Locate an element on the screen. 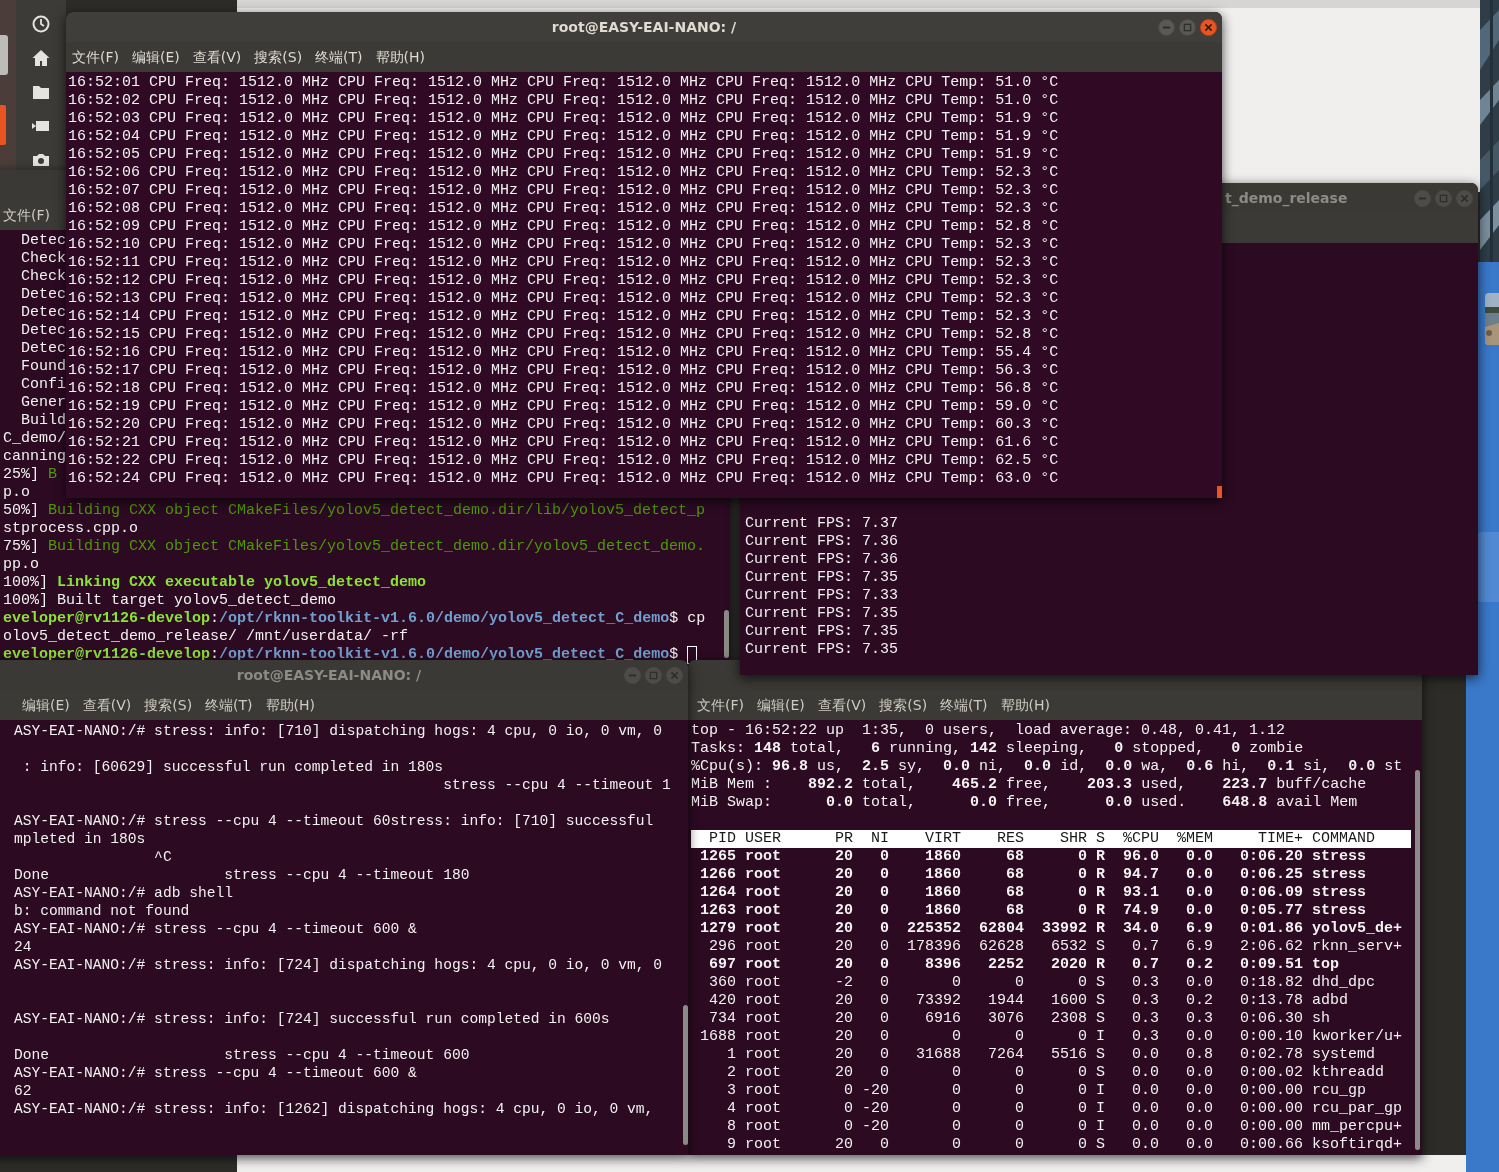 This screenshot has height=1172, width=1499. terminal-line: : info: [60629] successful run completed in 180s is located at coordinates (232, 767).